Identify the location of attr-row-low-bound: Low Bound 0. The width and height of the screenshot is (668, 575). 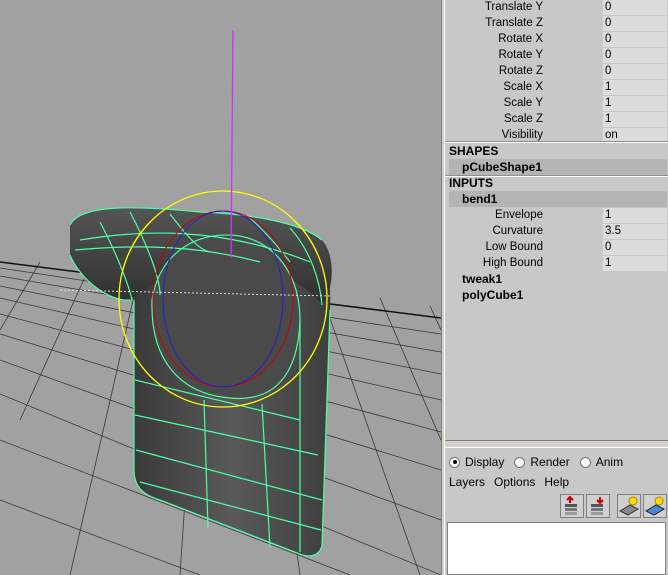
(556, 248).